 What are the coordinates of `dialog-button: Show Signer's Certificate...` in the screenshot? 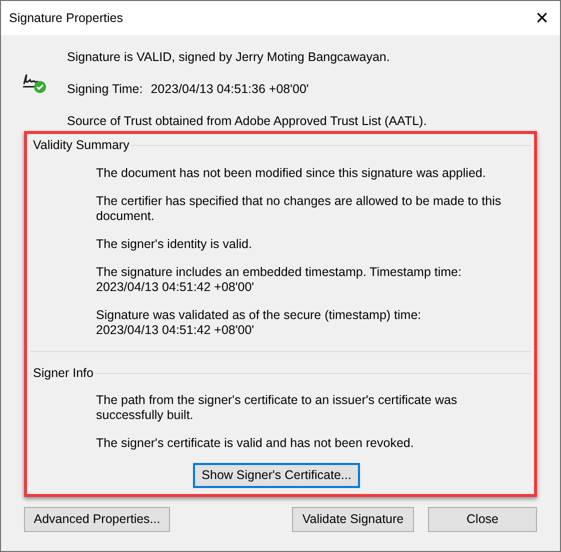 It's located at (276, 475).